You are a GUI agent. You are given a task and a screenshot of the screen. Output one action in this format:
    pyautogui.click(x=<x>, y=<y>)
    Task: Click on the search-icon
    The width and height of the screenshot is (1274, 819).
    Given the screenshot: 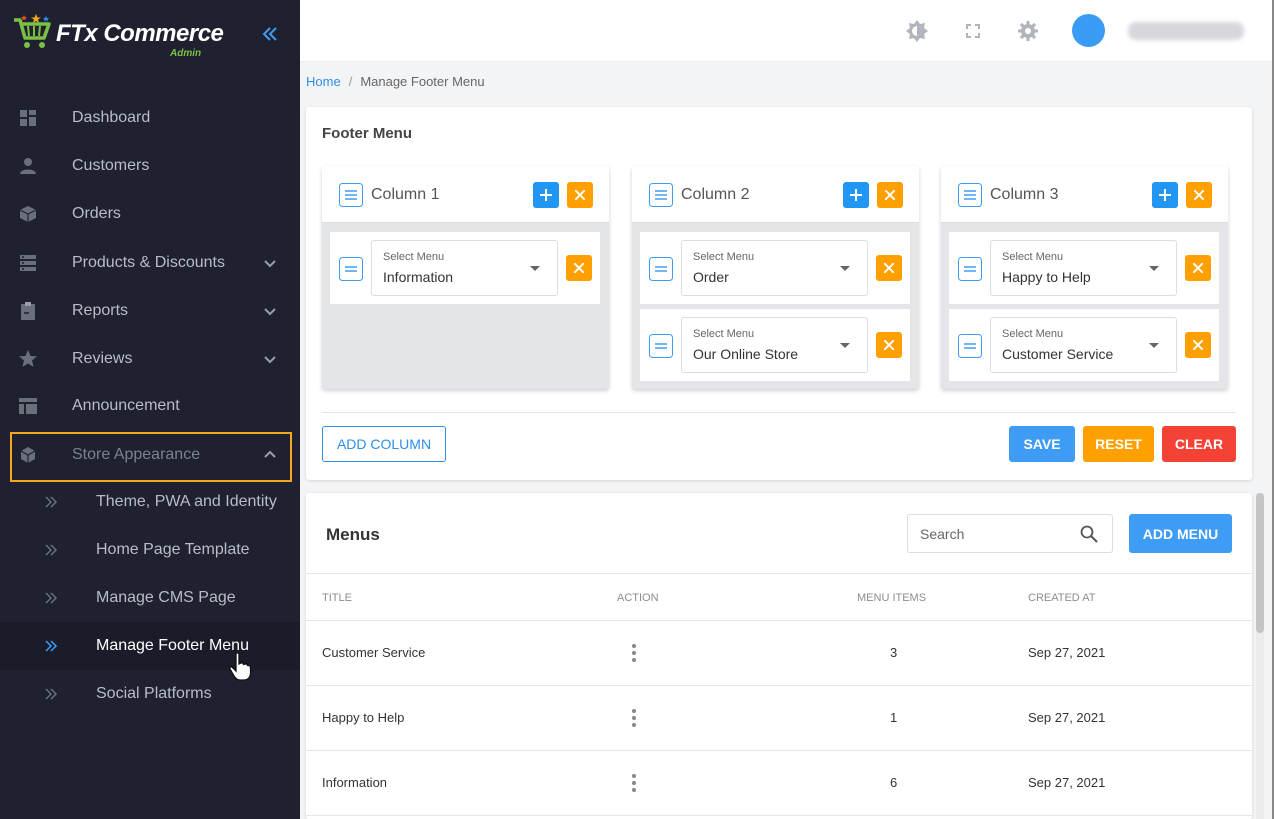 What is the action you would take?
    pyautogui.click(x=1089, y=534)
    